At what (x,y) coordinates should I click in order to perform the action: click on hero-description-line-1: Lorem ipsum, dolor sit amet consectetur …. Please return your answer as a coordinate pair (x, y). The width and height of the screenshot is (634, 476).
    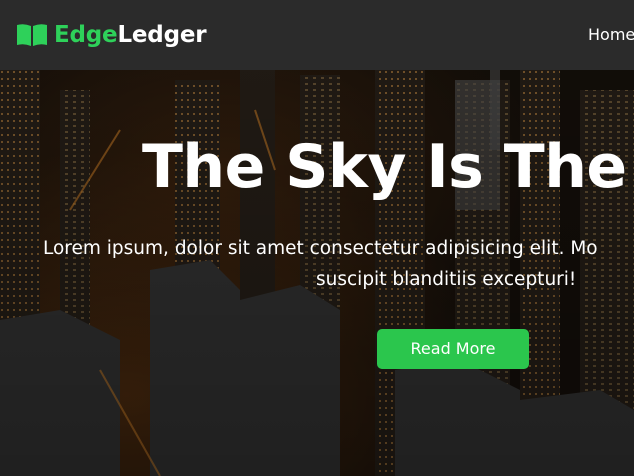
    Looking at the image, I should click on (320, 248).